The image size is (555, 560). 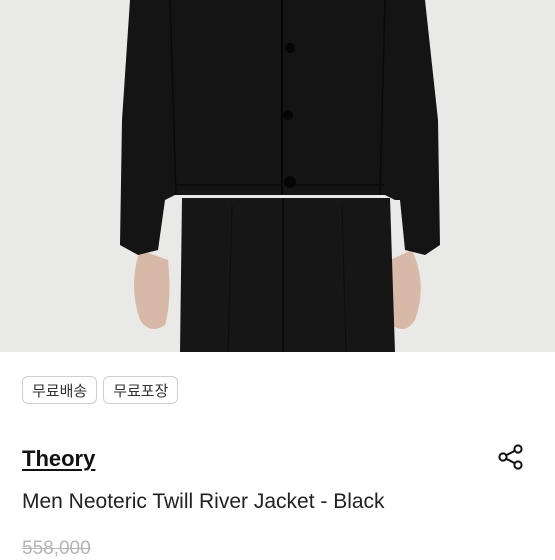 What do you see at coordinates (141, 390) in the screenshot?
I see `free-wrapping-tag: 무료포장` at bounding box center [141, 390].